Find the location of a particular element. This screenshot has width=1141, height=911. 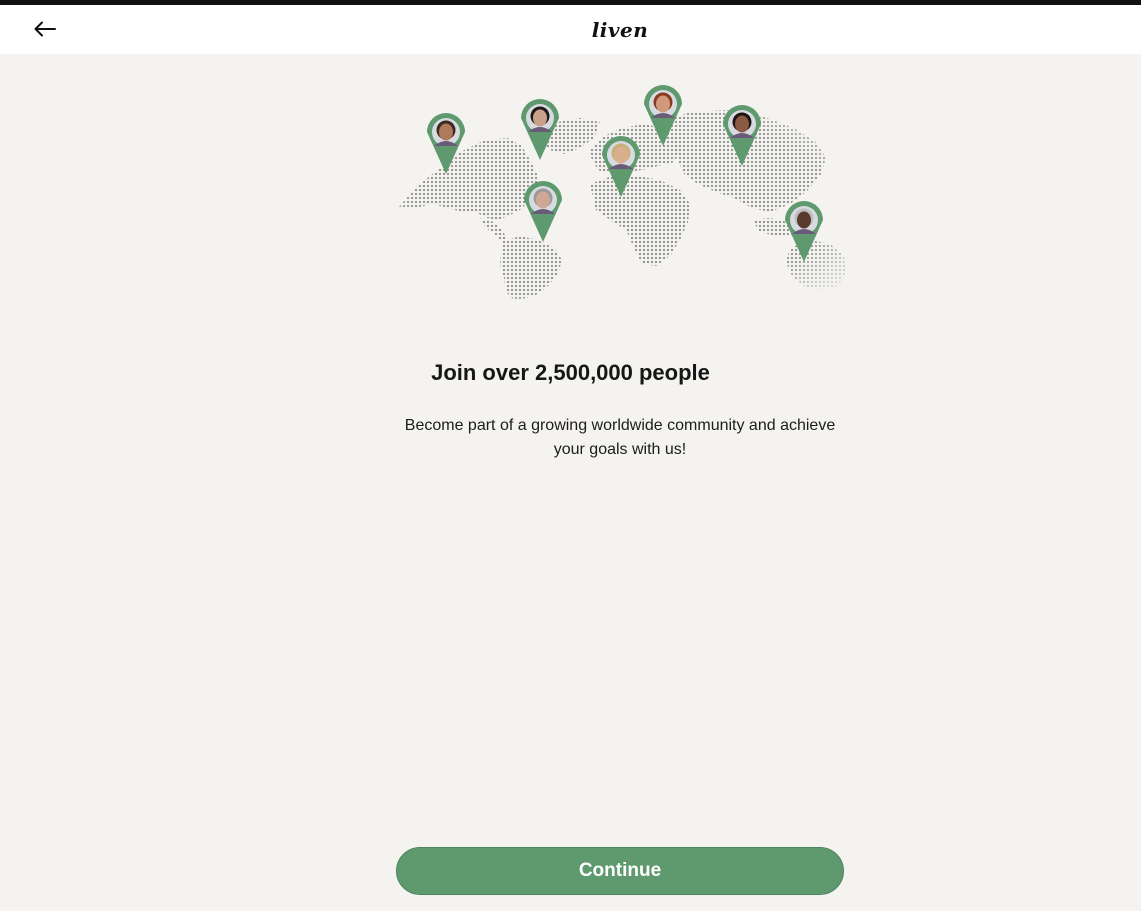

continent-central-america is located at coordinates (494, 230).